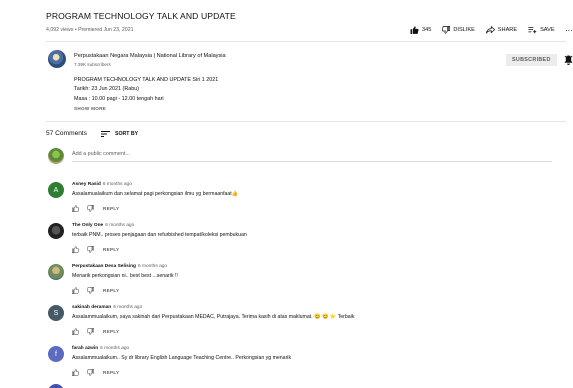 Image resolution: width=573 pixels, height=388 pixels. Describe the element at coordinates (141, 16) in the screenshot. I see `video-title: PROGRAM TECHNOLOGY TALK AND UPDATE` at that location.